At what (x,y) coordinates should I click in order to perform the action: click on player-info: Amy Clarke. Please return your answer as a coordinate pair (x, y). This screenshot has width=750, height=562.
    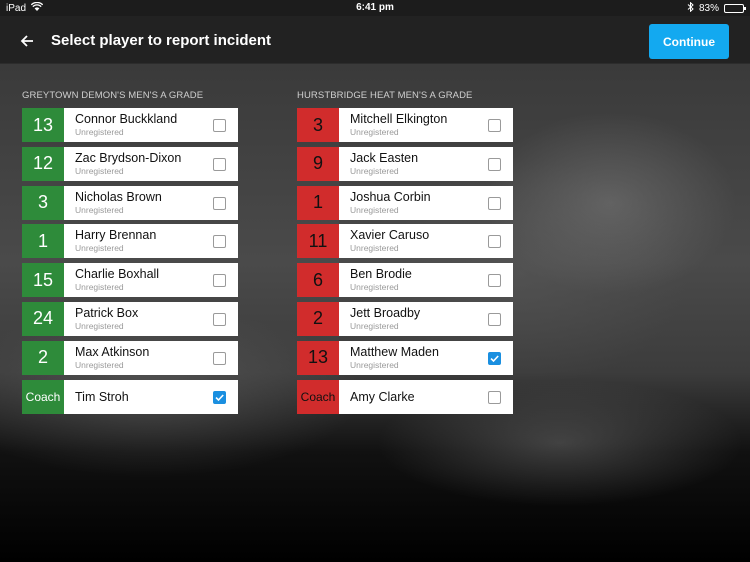
    Looking at the image, I should click on (426, 397).